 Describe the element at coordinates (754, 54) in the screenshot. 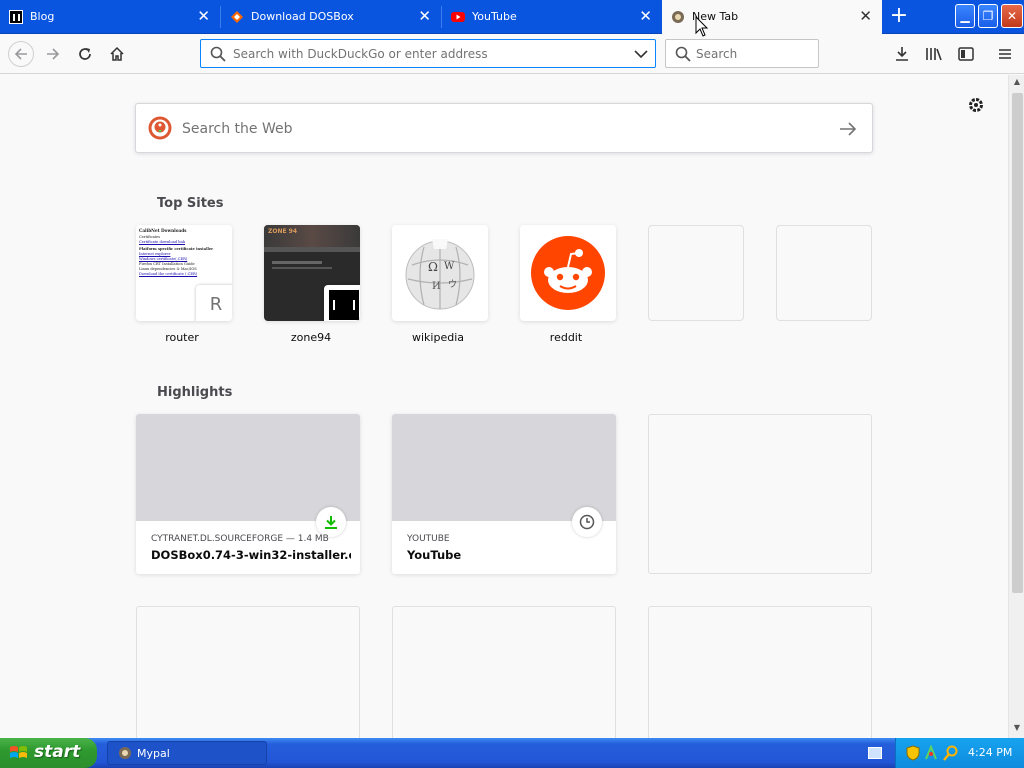

I see `search-input` at that location.